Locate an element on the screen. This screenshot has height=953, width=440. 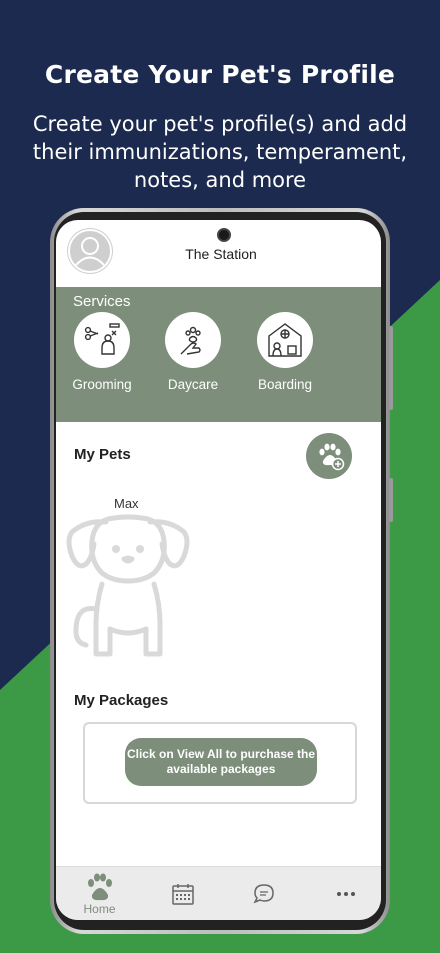
bottom-nav: Home is located at coordinates (218, 893).